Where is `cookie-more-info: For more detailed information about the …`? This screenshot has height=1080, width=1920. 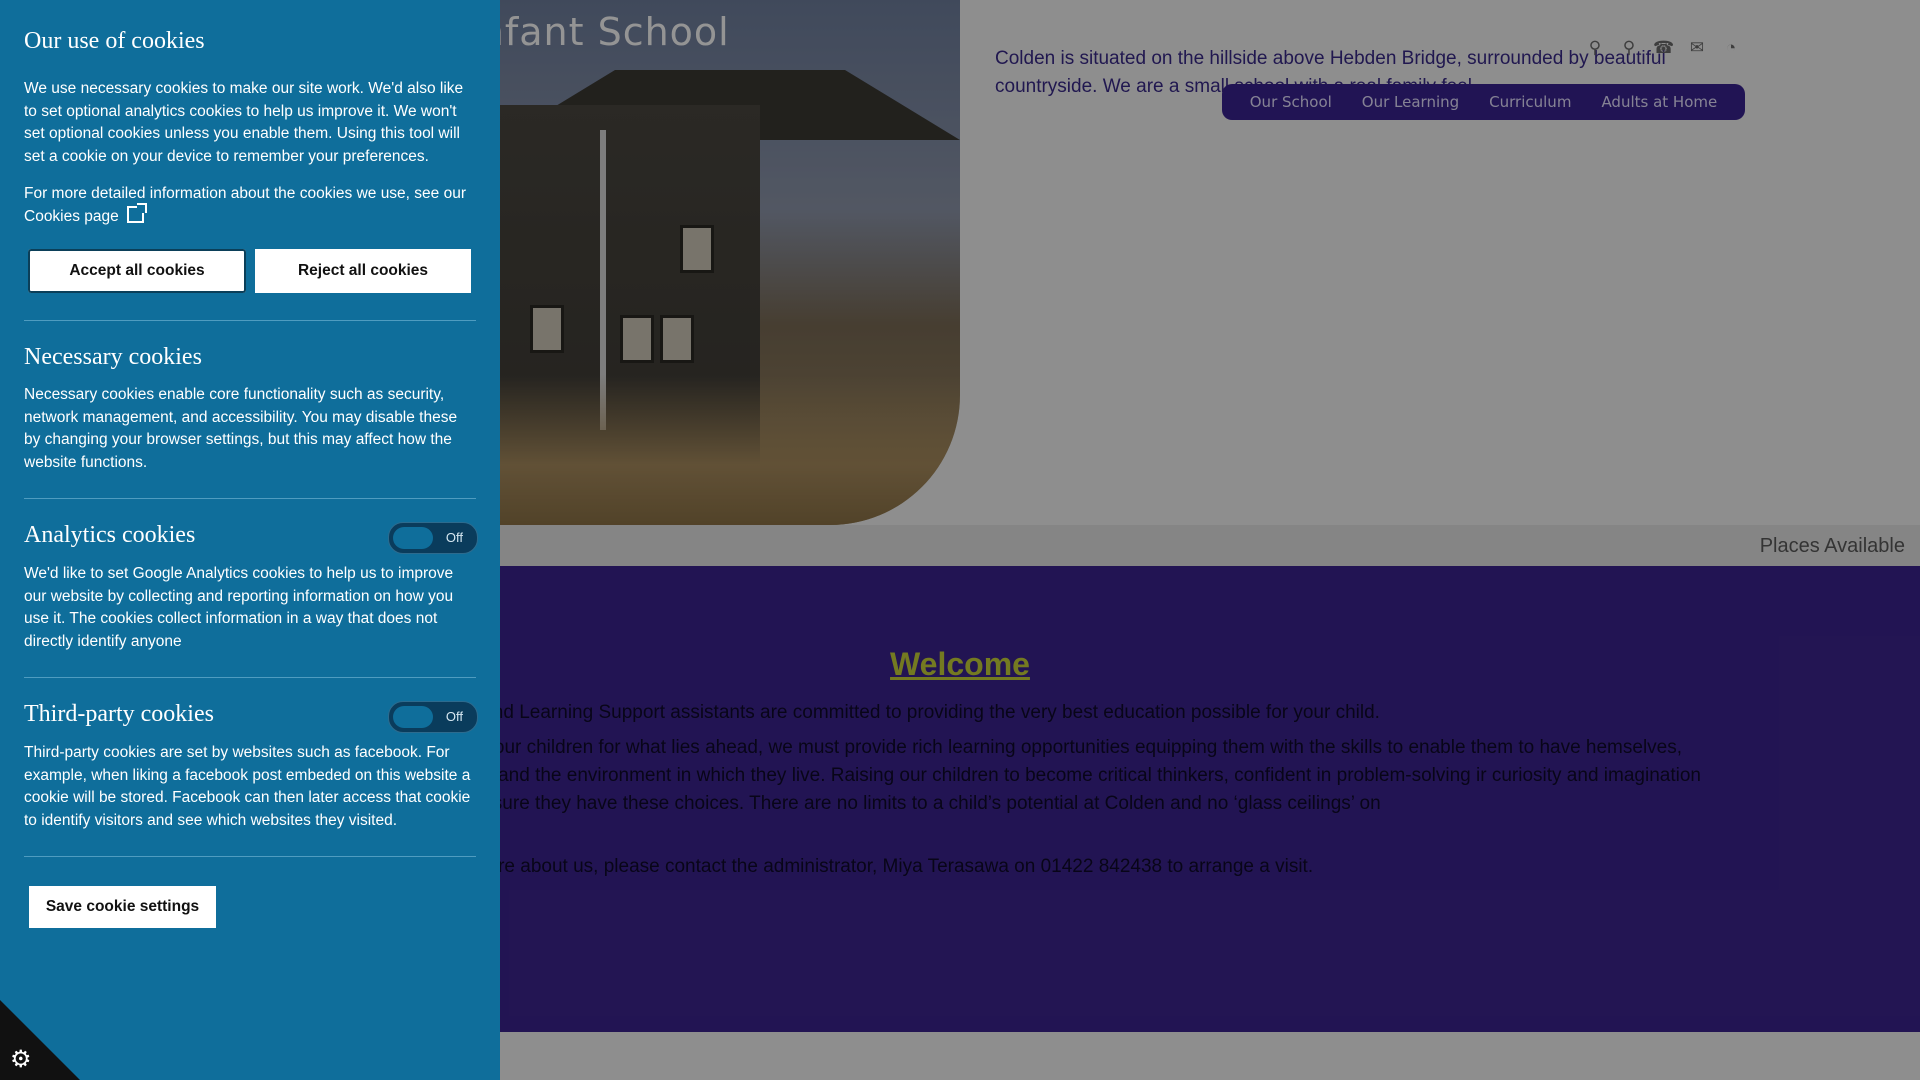
cookie-more-info: For more detailed information about the … is located at coordinates (249, 205).